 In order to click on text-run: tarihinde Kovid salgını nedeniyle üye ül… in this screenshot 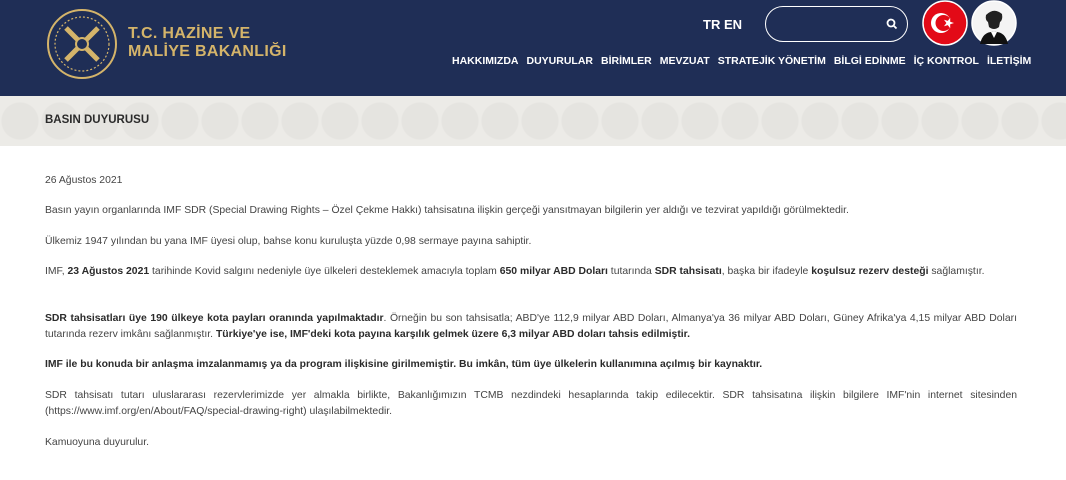, I will do `click(324, 271)`.